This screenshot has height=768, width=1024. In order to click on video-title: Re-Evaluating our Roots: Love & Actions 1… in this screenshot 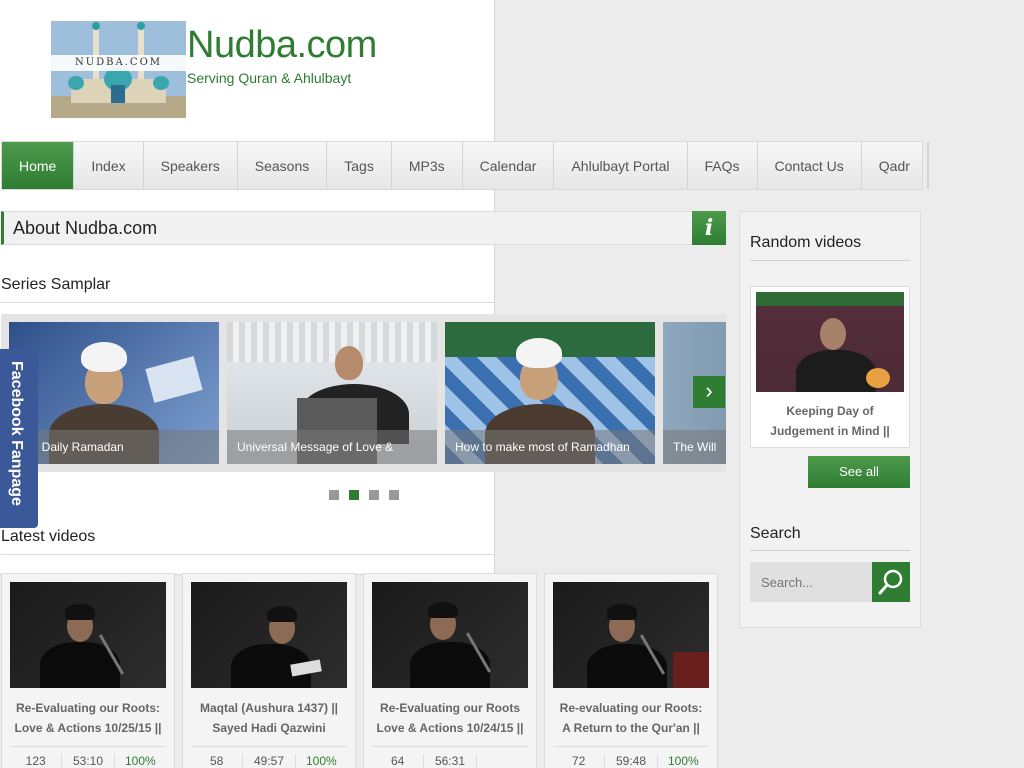, I will do `click(88, 718)`.